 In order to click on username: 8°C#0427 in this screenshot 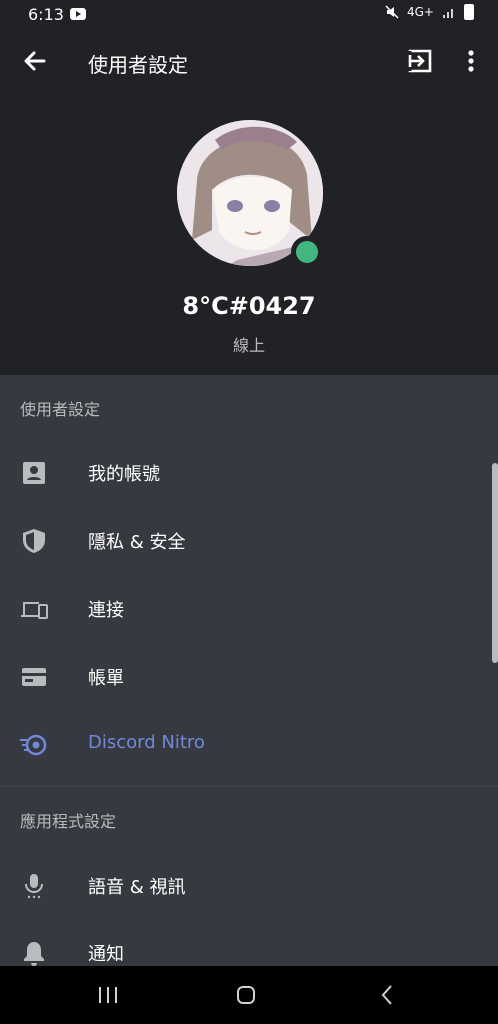, I will do `click(249, 306)`.